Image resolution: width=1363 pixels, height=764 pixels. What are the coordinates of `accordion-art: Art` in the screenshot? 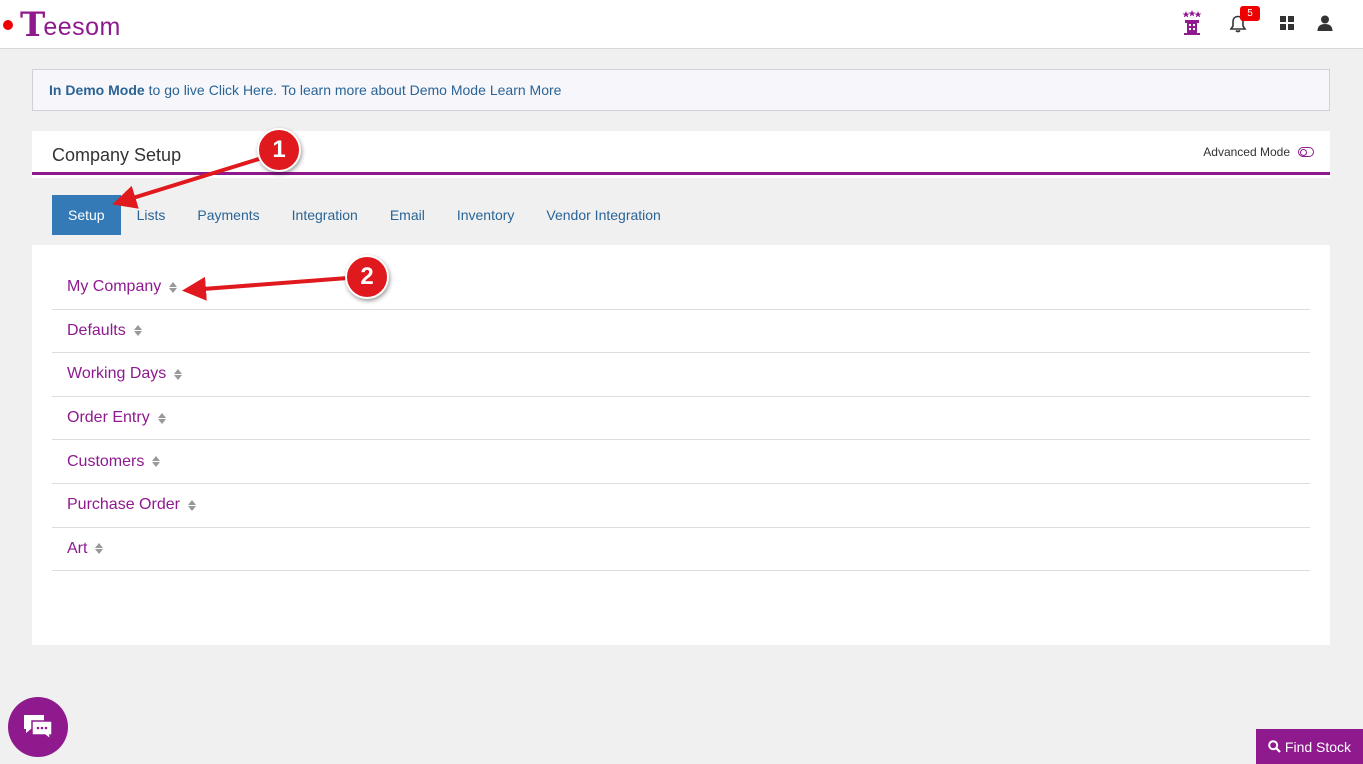 It's located at (681, 550).